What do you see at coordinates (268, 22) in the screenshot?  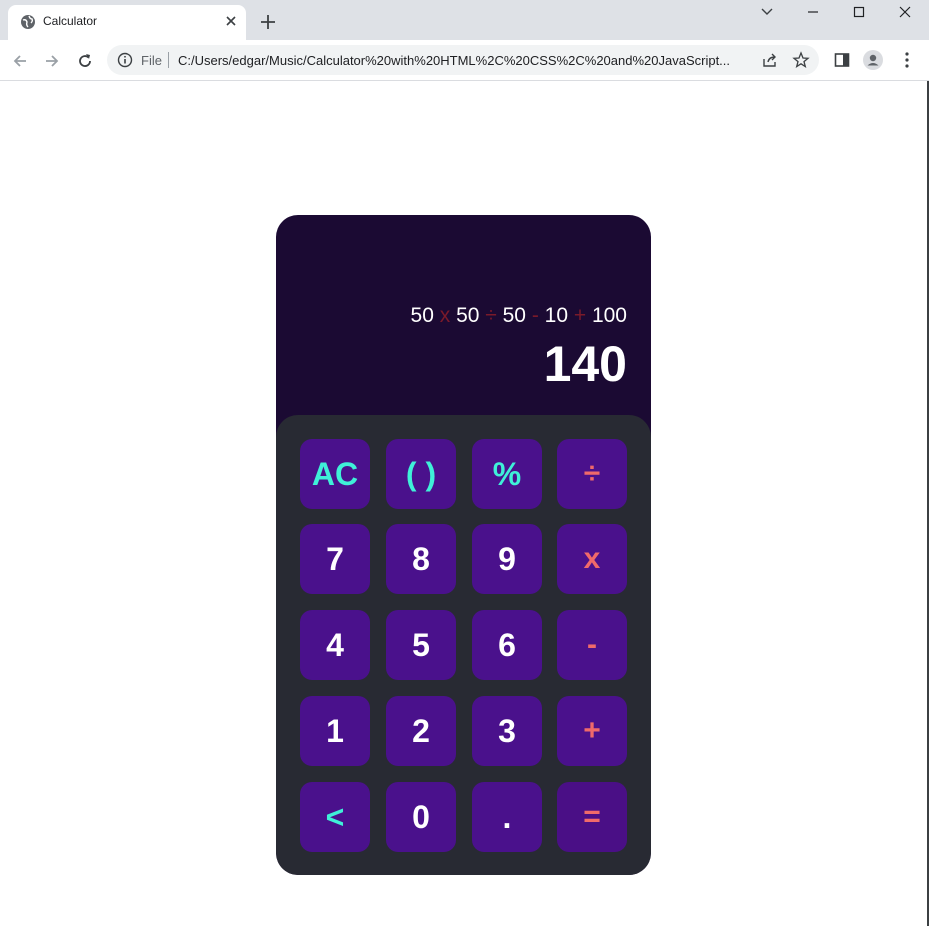 I see `new-tab-icon` at bounding box center [268, 22].